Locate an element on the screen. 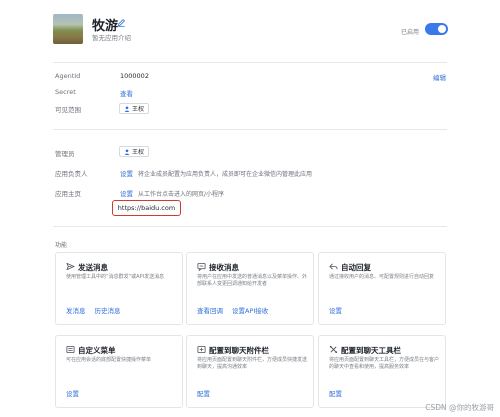 The width and height of the screenshot is (500, 417). app-logo is located at coordinates (68, 29).